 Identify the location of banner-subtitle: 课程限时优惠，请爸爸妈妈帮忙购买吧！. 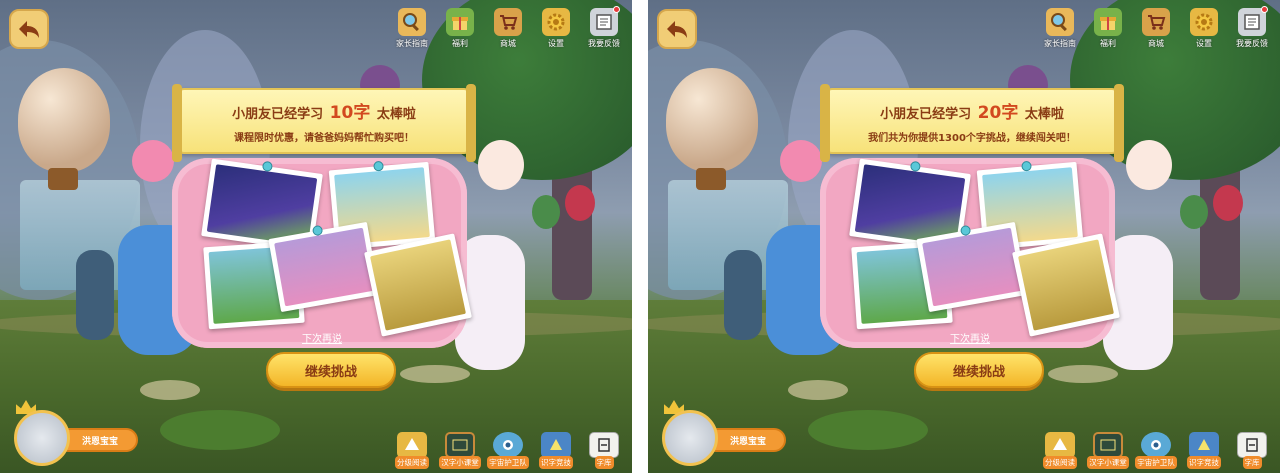
(324, 138).